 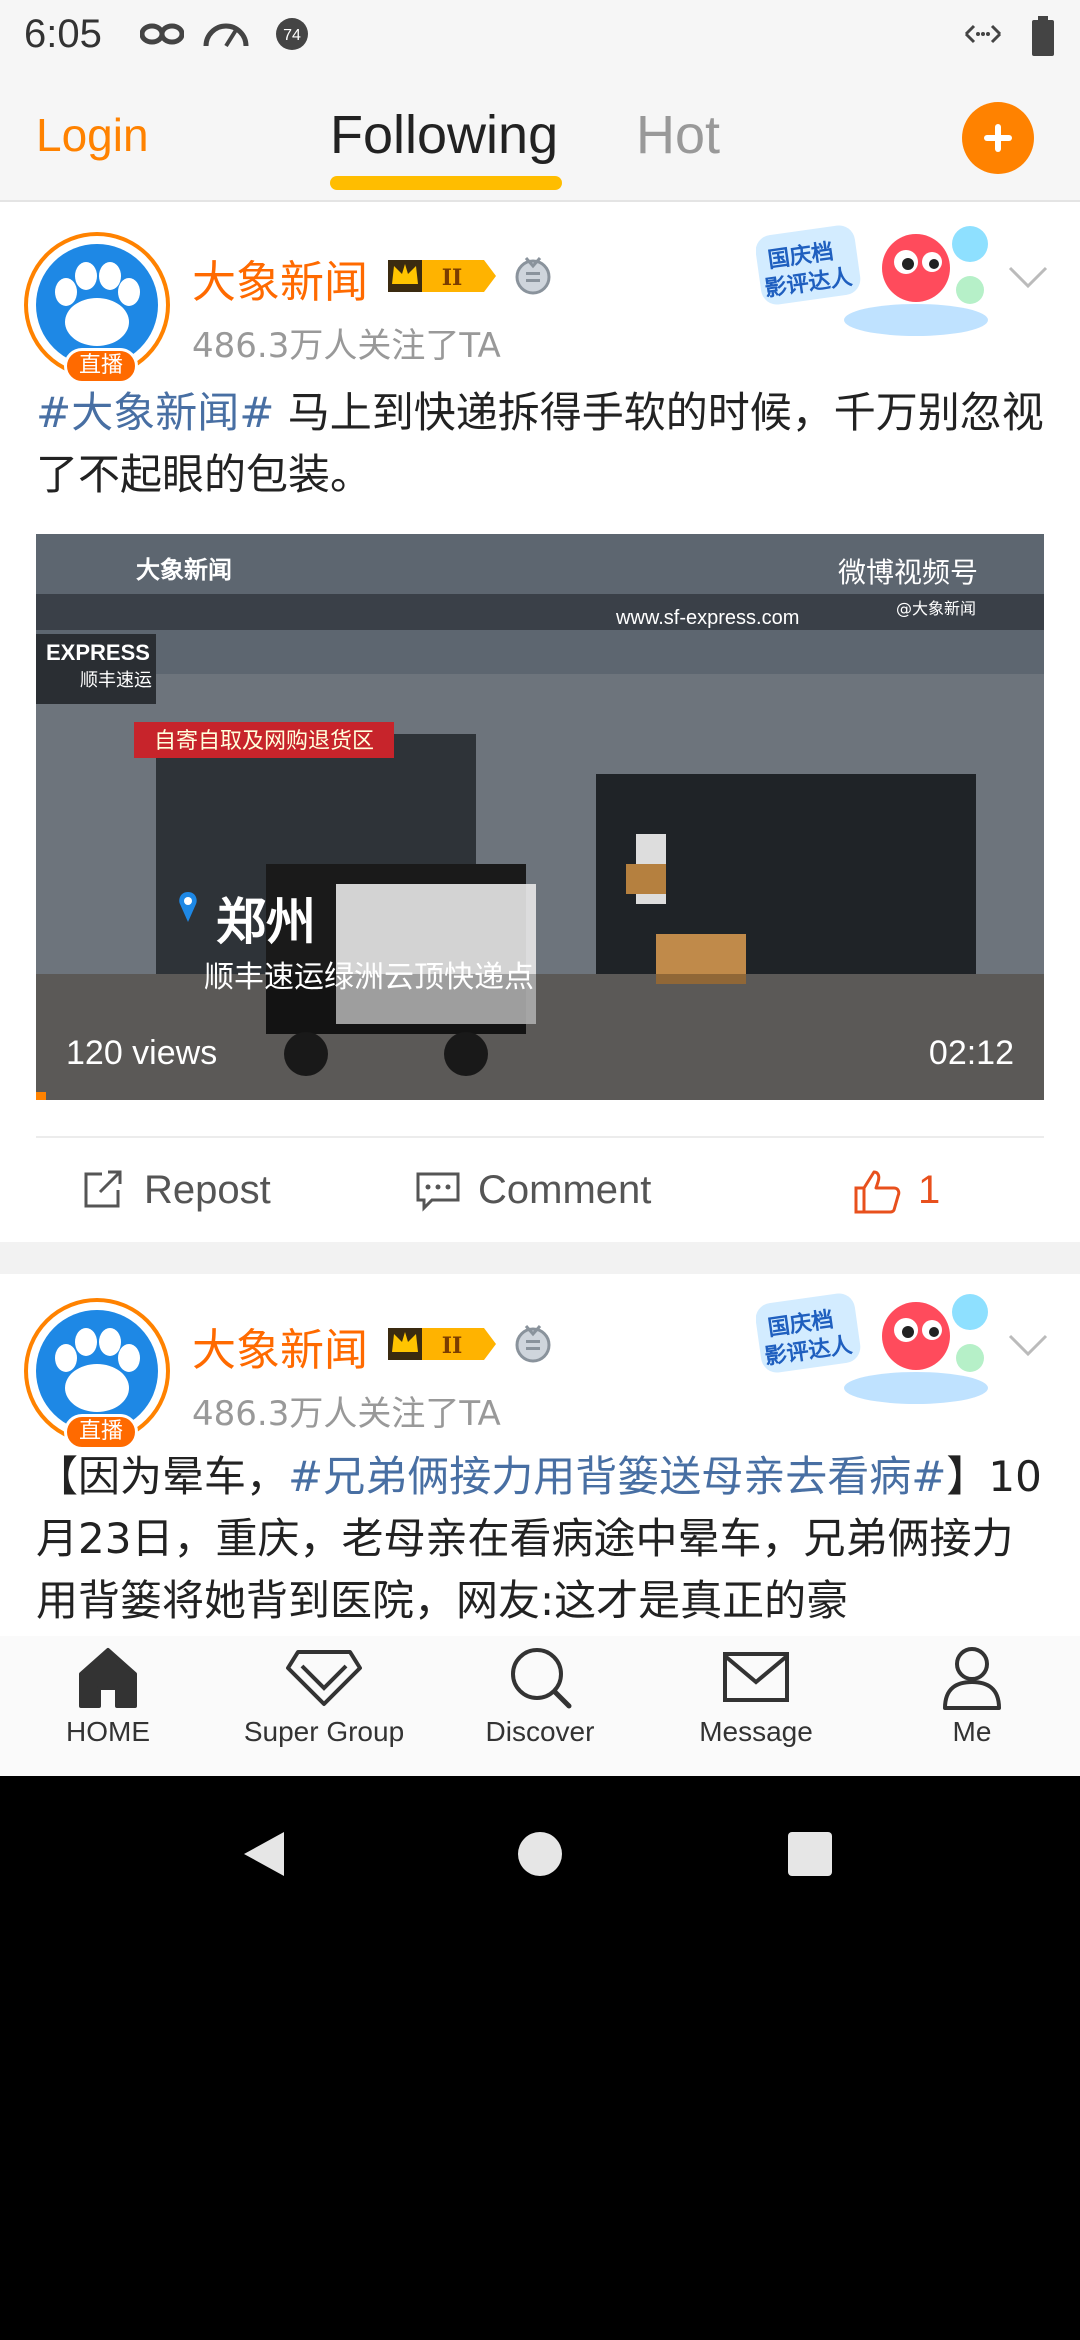 What do you see at coordinates (998, 138) in the screenshot?
I see `add-button` at bounding box center [998, 138].